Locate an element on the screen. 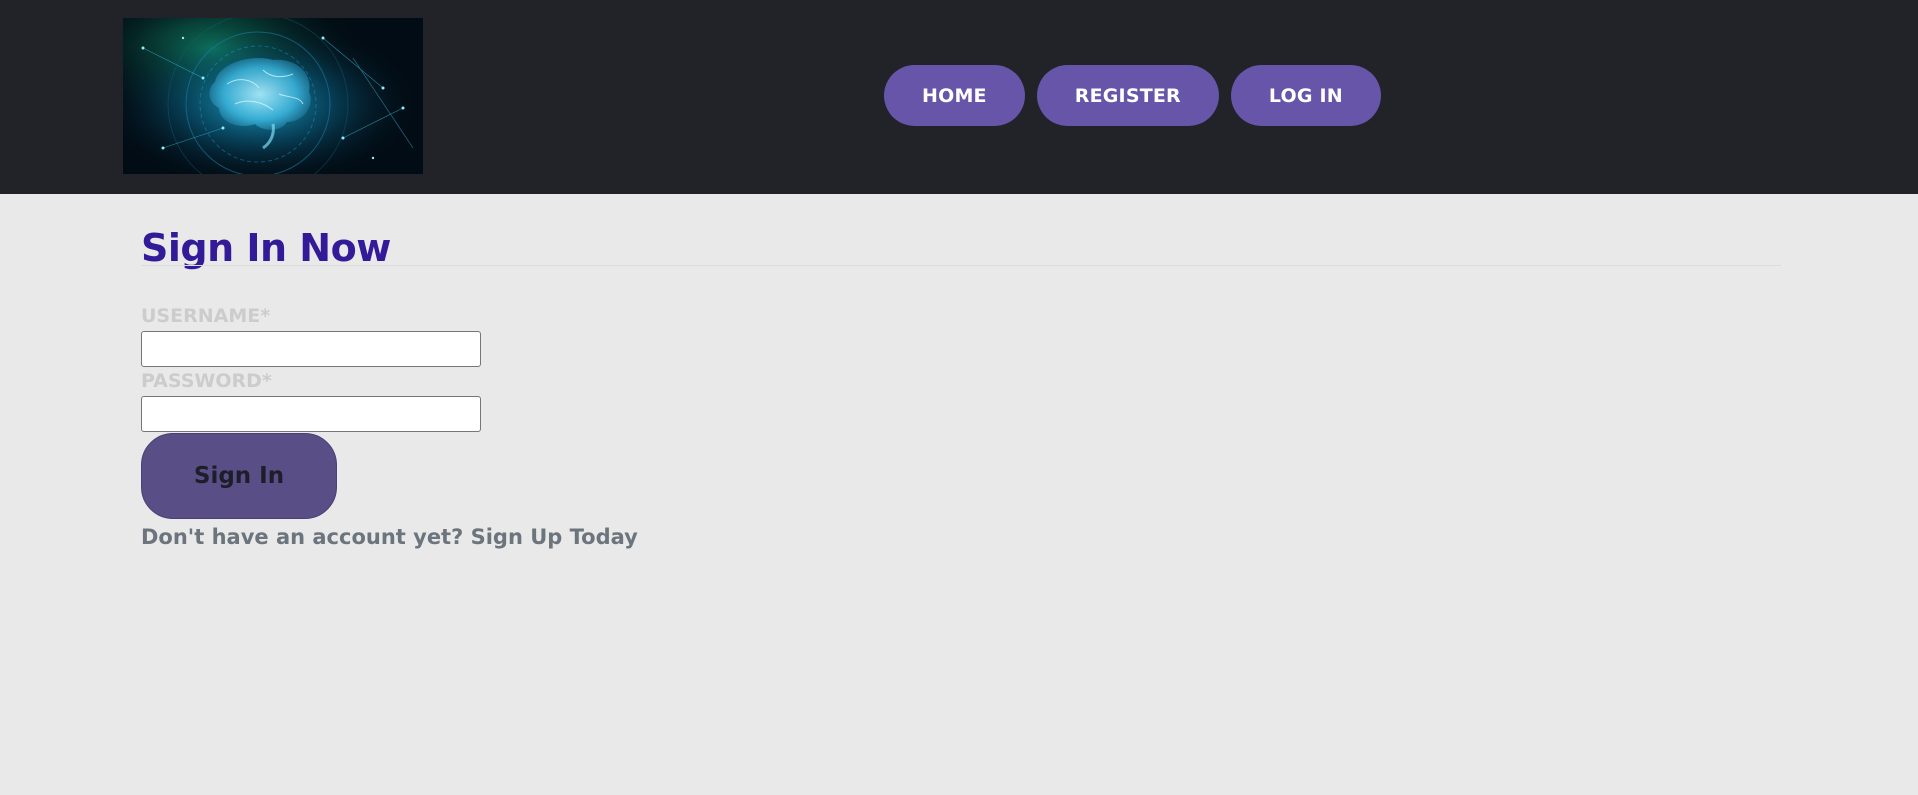  password-input is located at coordinates (311, 414).